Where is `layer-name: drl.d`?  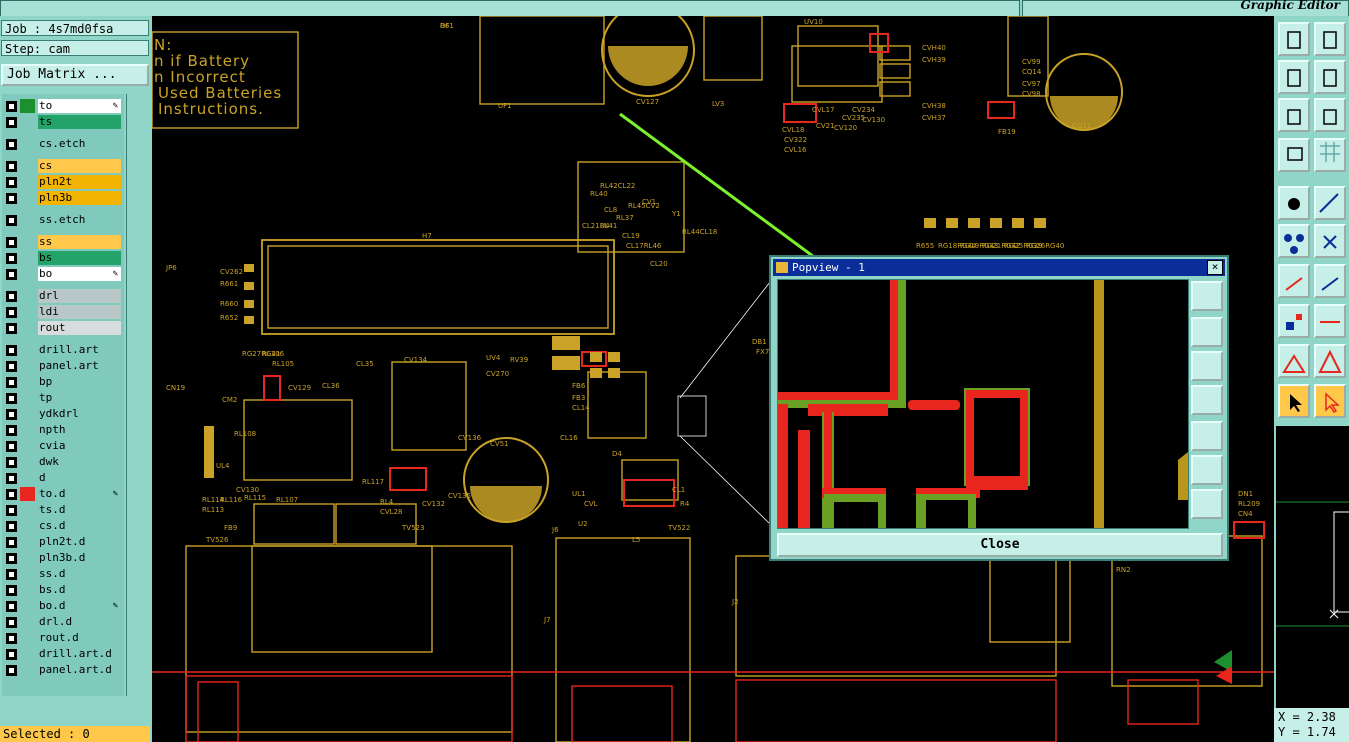
layer-name: drl.d is located at coordinates (79, 622).